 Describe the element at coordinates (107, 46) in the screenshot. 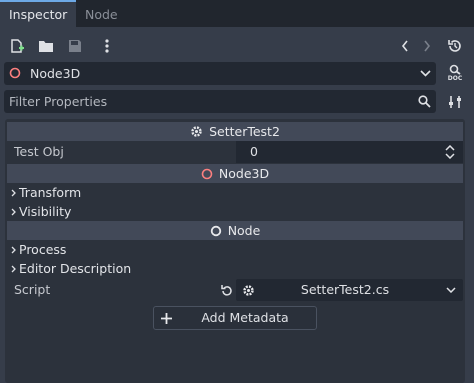

I see `more-vertical-icon` at that location.